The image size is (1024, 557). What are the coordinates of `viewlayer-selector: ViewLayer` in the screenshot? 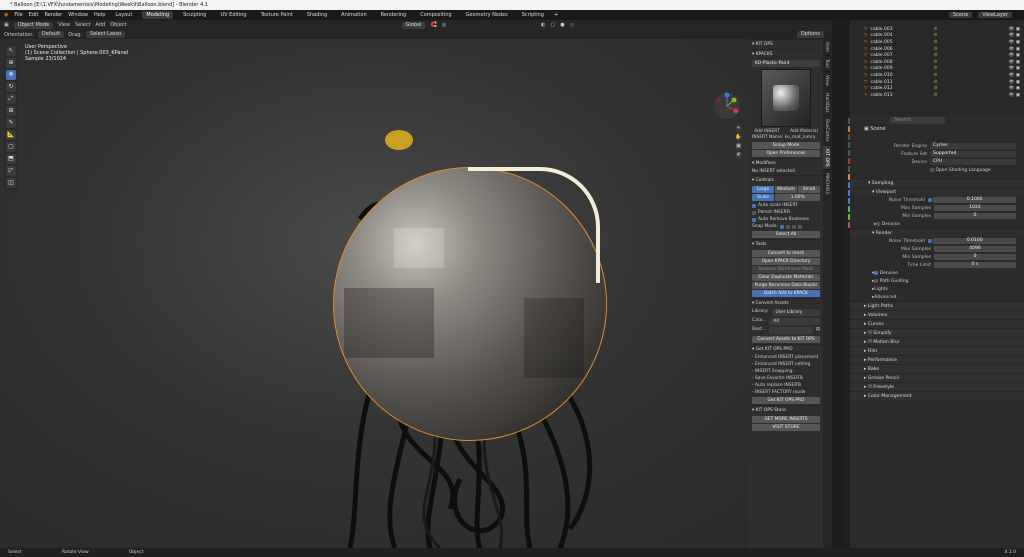 It's located at (995, 15).